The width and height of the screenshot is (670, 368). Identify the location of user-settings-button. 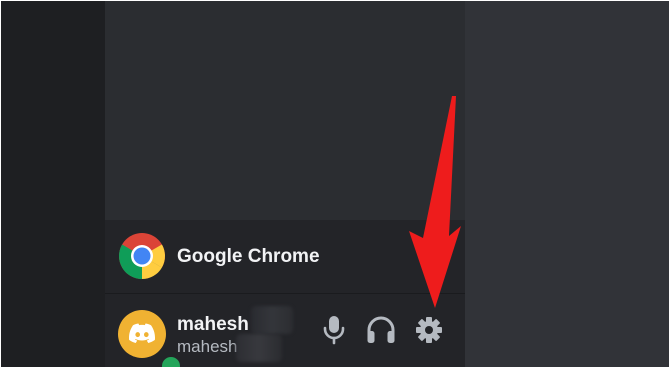
(429, 330).